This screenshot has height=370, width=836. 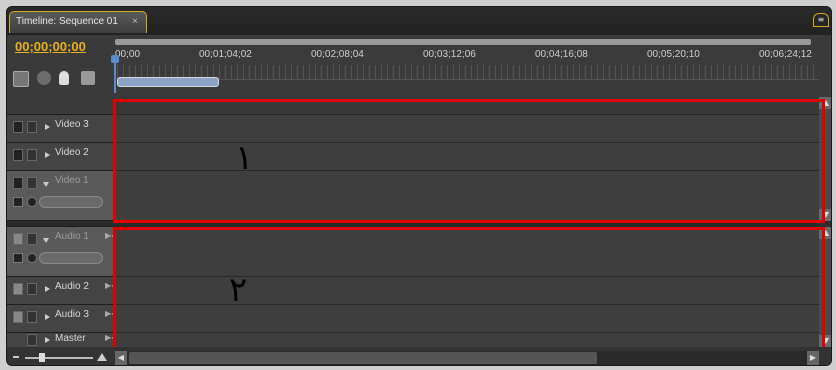 I want to click on track-header-video-3: Video 3, so click(x=60, y=129).